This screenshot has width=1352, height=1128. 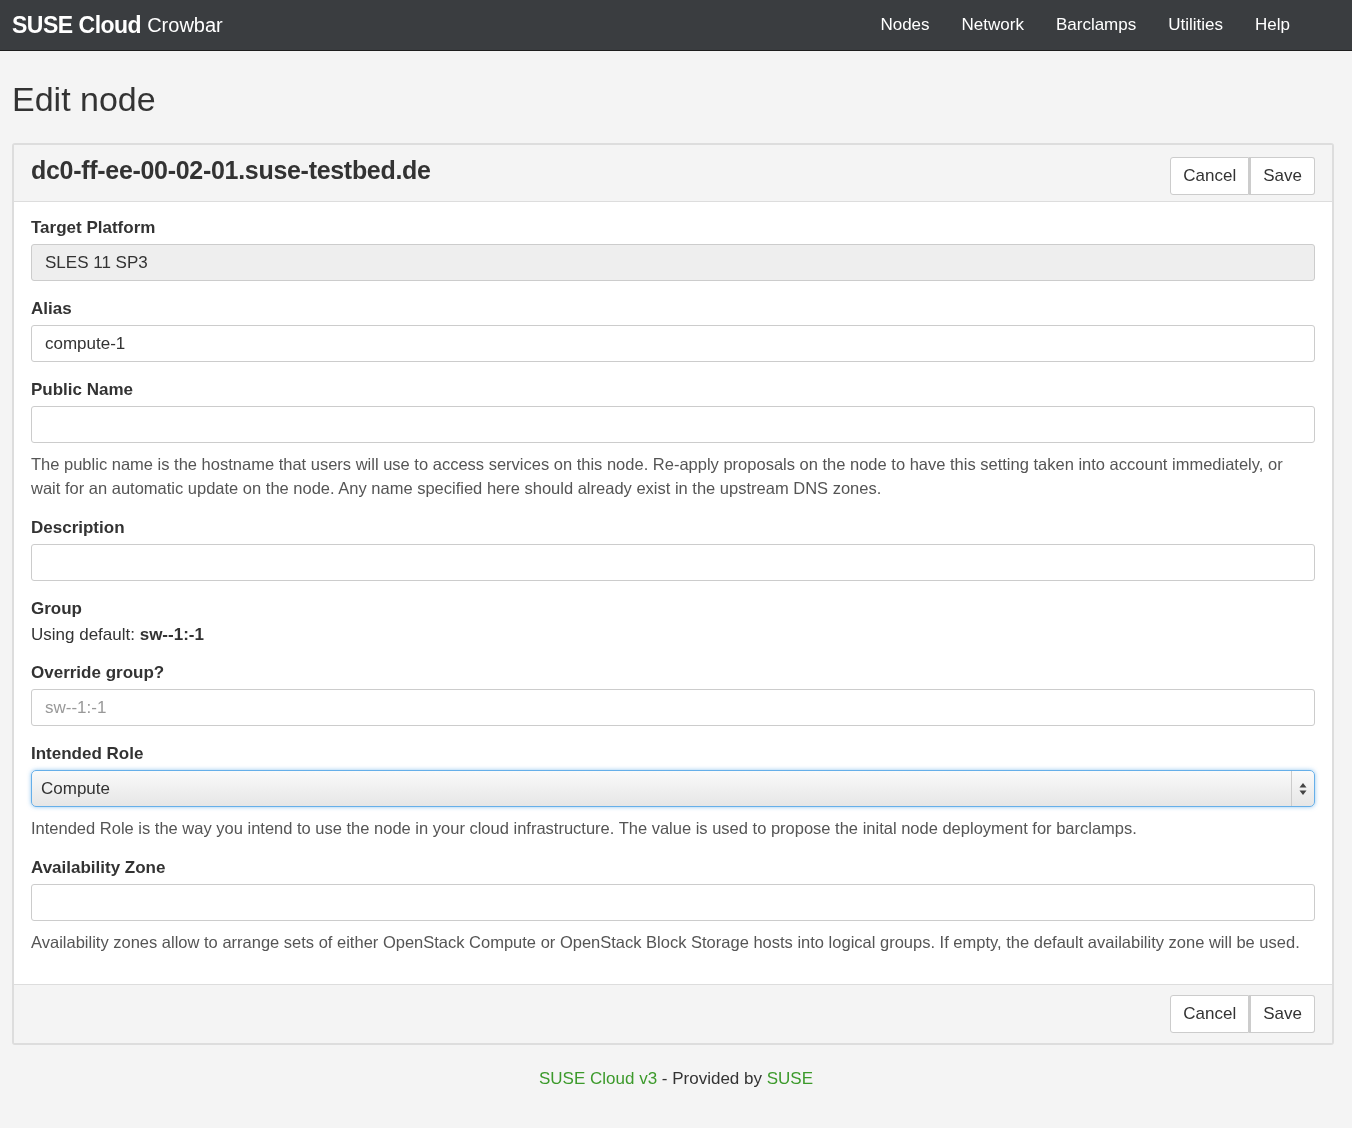 What do you see at coordinates (673, 788) in the screenshot?
I see `role-select: Compute` at bounding box center [673, 788].